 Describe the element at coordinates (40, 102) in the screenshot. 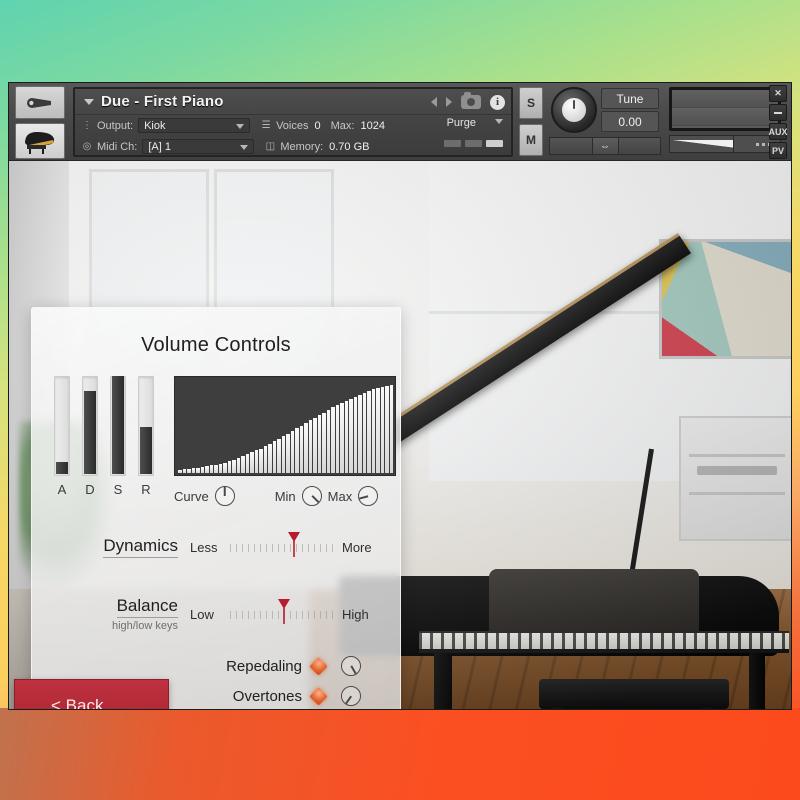

I see `wrench-icon` at that location.